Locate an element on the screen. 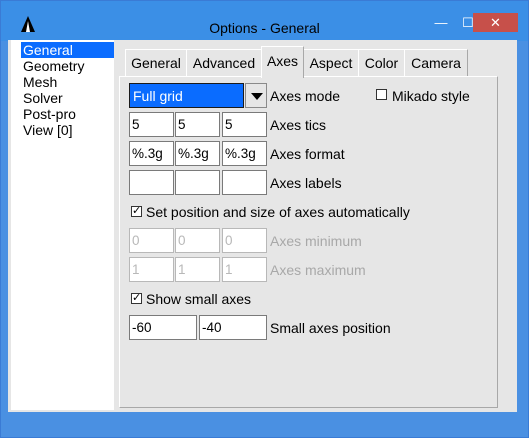 The image size is (529, 438). axes-tics-x-input: 5 is located at coordinates (151, 124).